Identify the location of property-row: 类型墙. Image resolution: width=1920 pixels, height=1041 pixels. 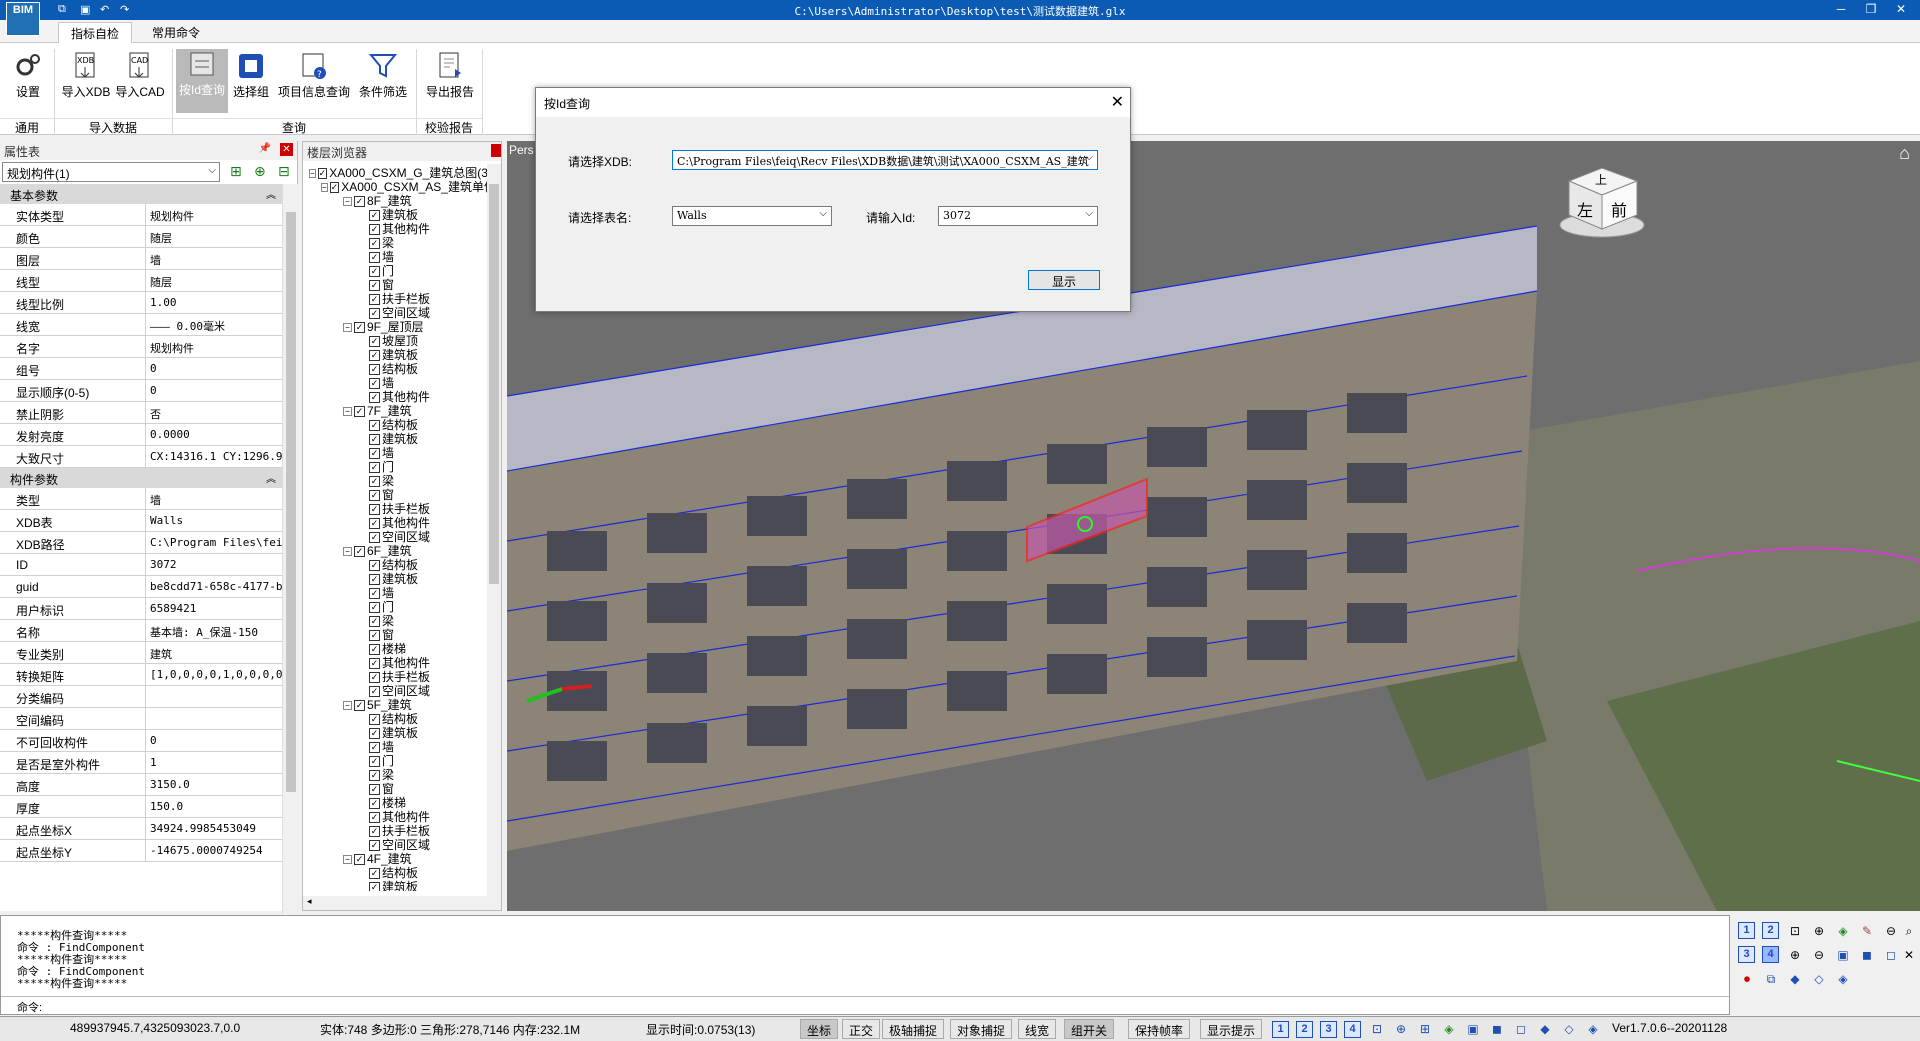
(141, 499).